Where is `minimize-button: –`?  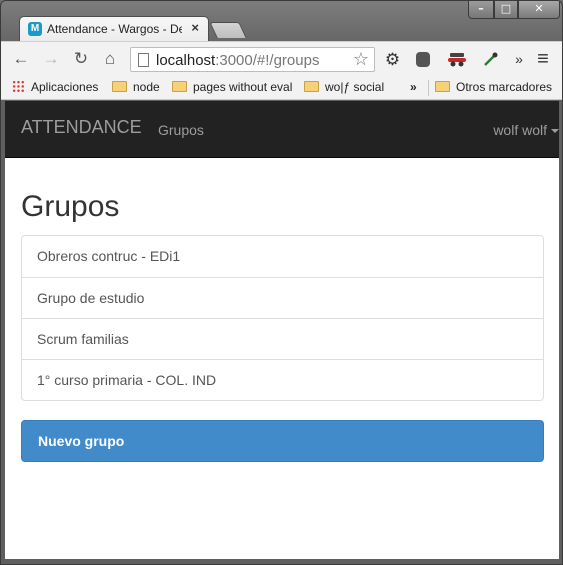
minimize-button: – is located at coordinates (481, 10).